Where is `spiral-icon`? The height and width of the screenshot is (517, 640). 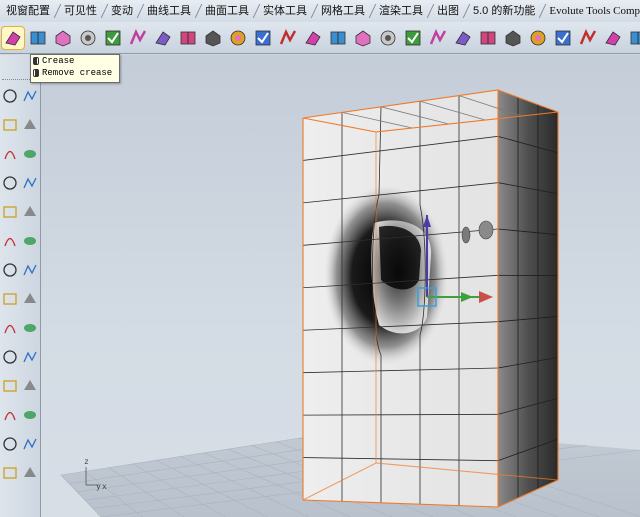
spiral-icon is located at coordinates (10, 183).